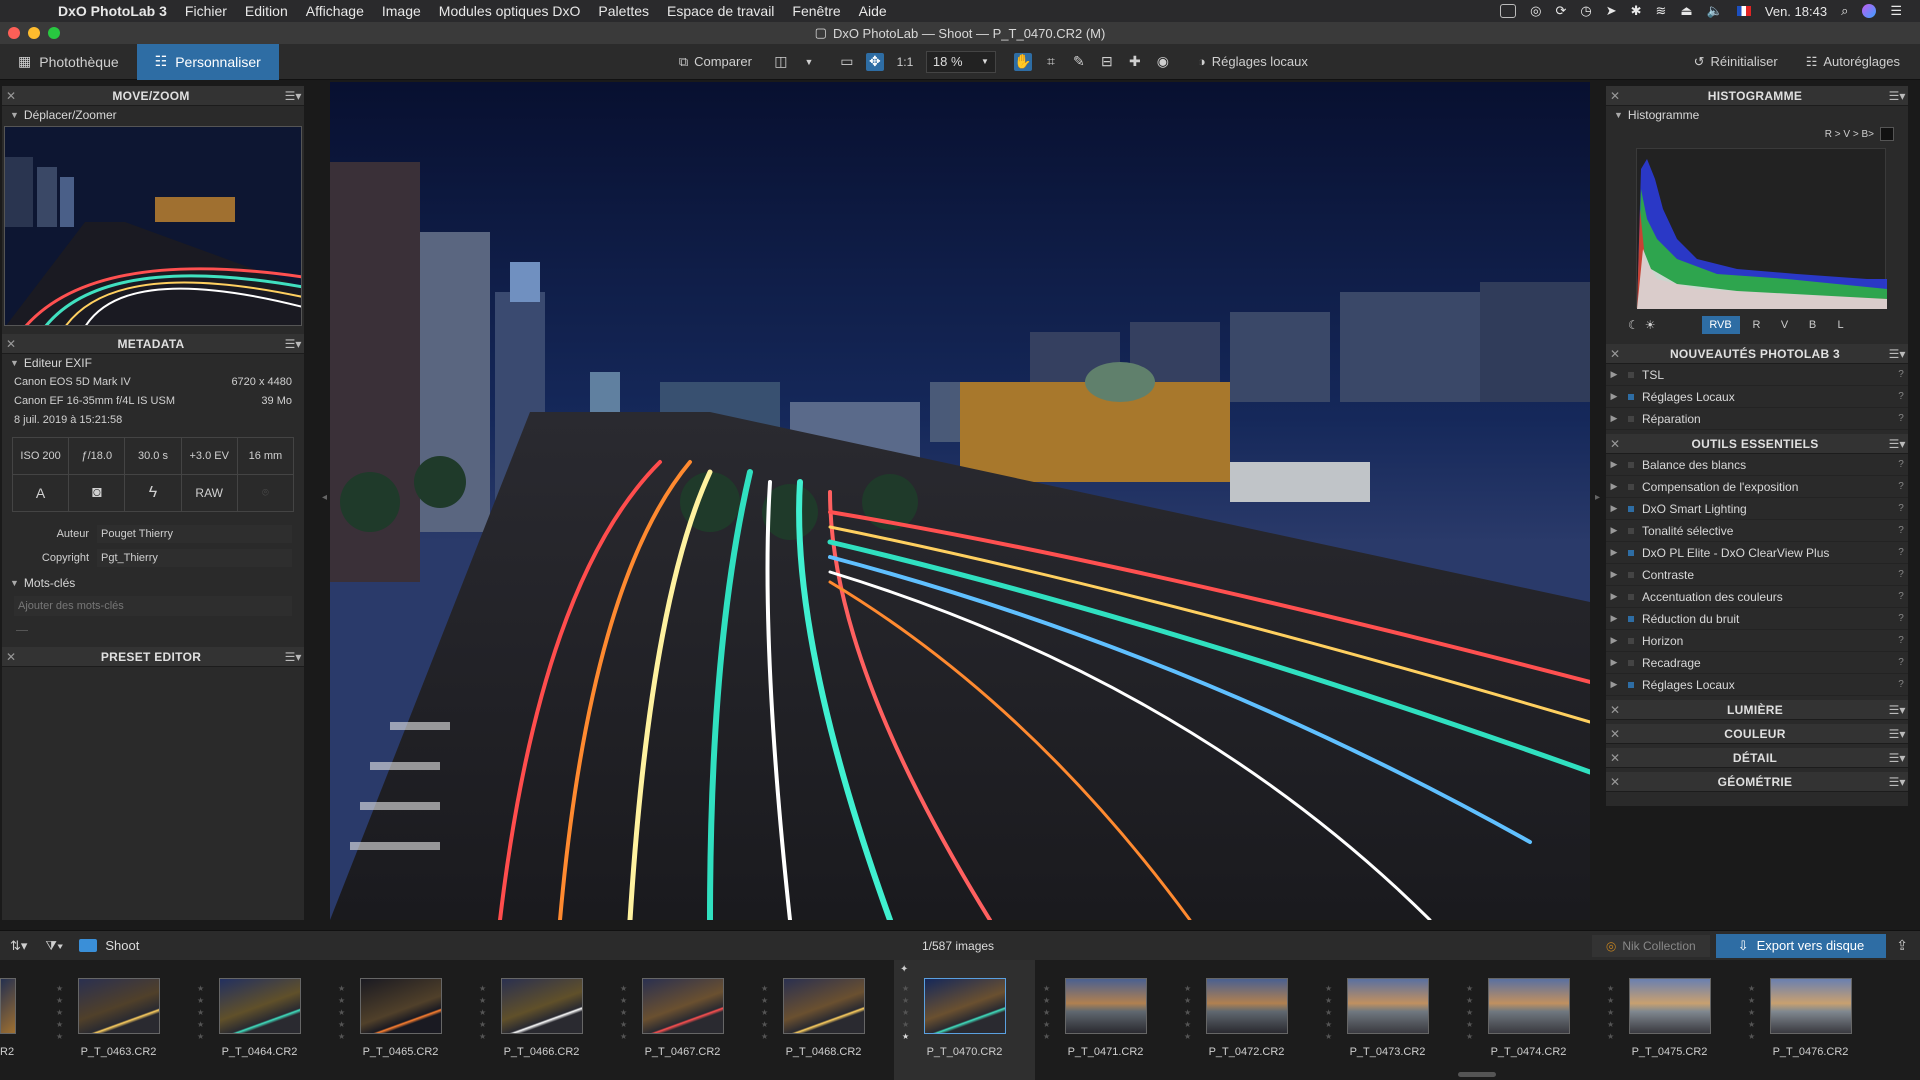 The width and height of the screenshot is (1920, 1080). I want to click on menu-image: Image, so click(401, 11).